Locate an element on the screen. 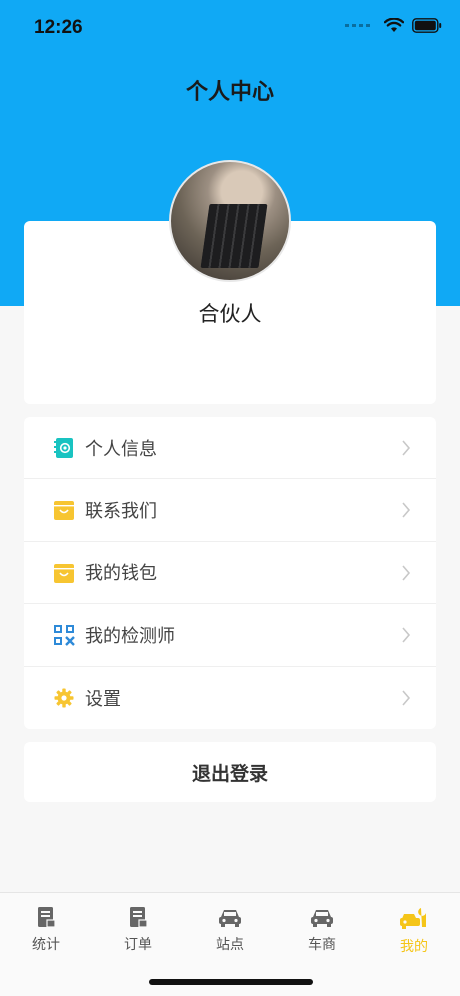 The width and height of the screenshot is (460, 996). avatar is located at coordinates (230, 221).